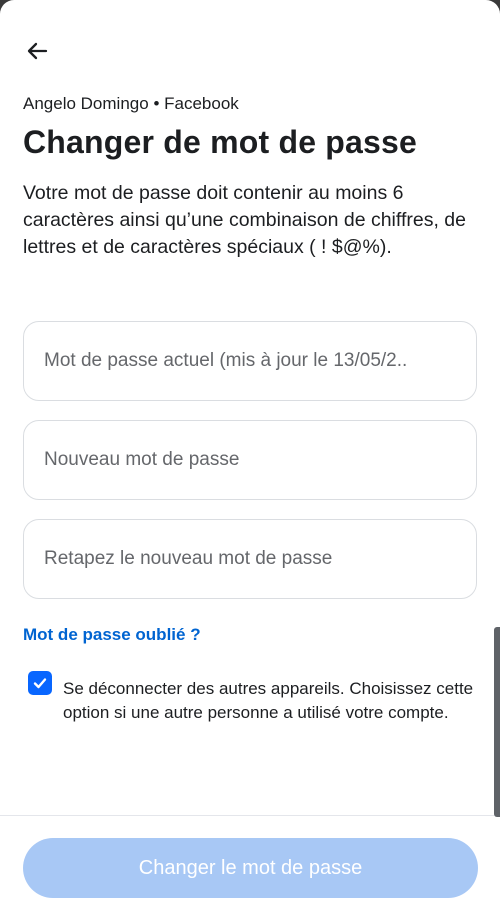 Image resolution: width=500 pixels, height=906 pixels. What do you see at coordinates (250, 559) in the screenshot?
I see `retype-password-input` at bounding box center [250, 559].